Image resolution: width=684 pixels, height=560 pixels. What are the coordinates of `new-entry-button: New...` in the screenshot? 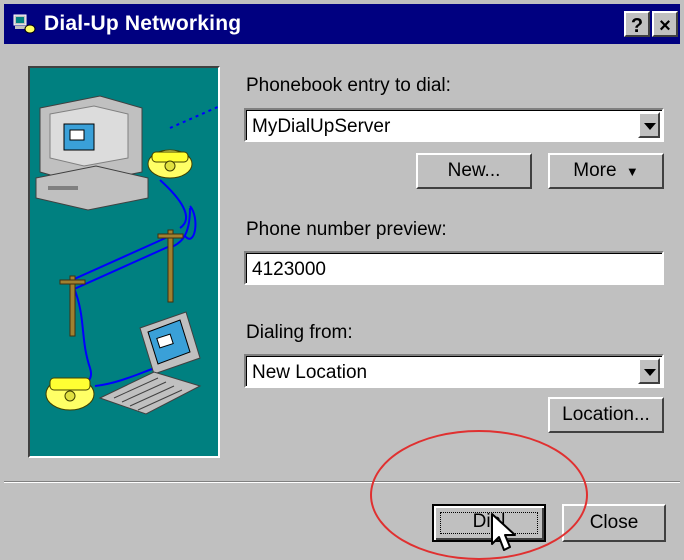 It's located at (474, 171).